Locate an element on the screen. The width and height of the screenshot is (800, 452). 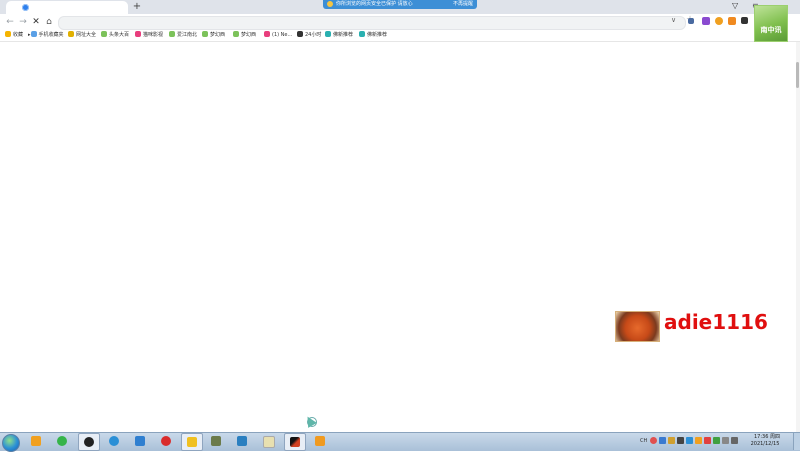
star-icon is located at coordinates (8, 34).